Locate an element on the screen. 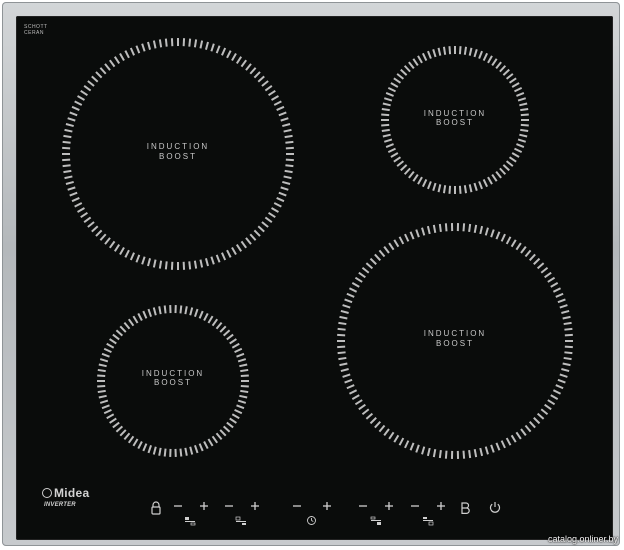 This screenshot has height=550, width=624. zone-front-right-icon is located at coordinates (375, 520).